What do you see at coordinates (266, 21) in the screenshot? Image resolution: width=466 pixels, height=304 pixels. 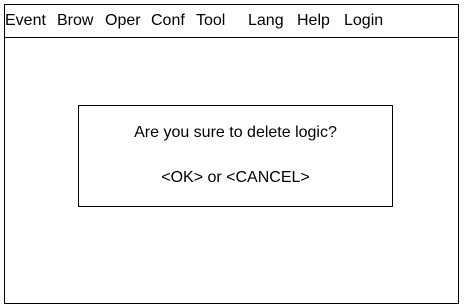 I see `menu-item-lang: Lang` at bounding box center [266, 21].